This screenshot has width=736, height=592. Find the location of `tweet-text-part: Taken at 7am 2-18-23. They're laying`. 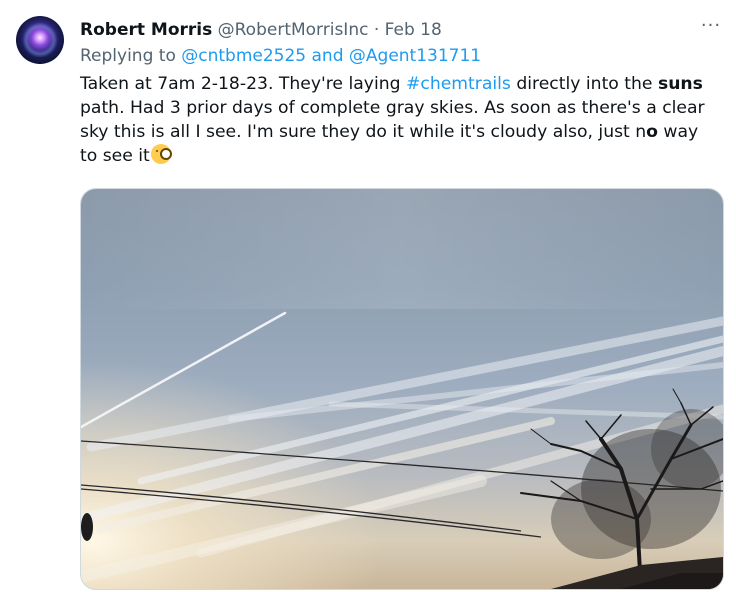

tweet-text-part: Taken at 7am 2-18-23. They're laying is located at coordinates (243, 84).